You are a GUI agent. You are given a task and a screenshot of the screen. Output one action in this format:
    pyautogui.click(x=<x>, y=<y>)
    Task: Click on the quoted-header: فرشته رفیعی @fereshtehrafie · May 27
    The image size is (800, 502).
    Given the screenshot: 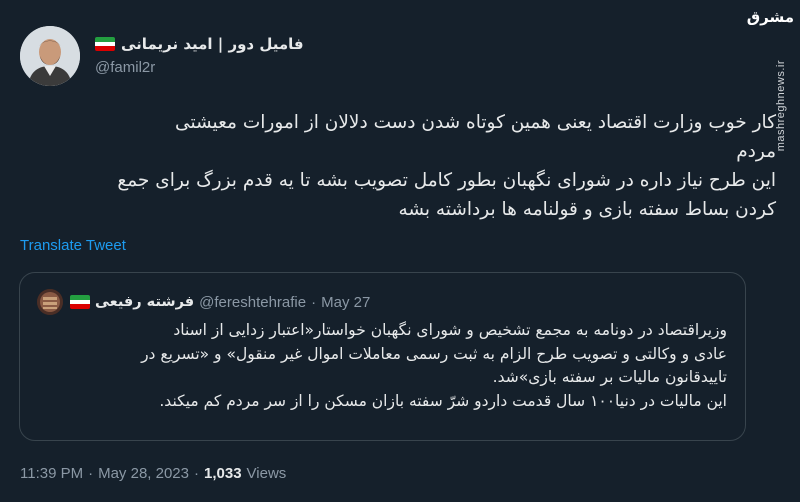 What is the action you would take?
    pyautogui.click(x=220, y=302)
    